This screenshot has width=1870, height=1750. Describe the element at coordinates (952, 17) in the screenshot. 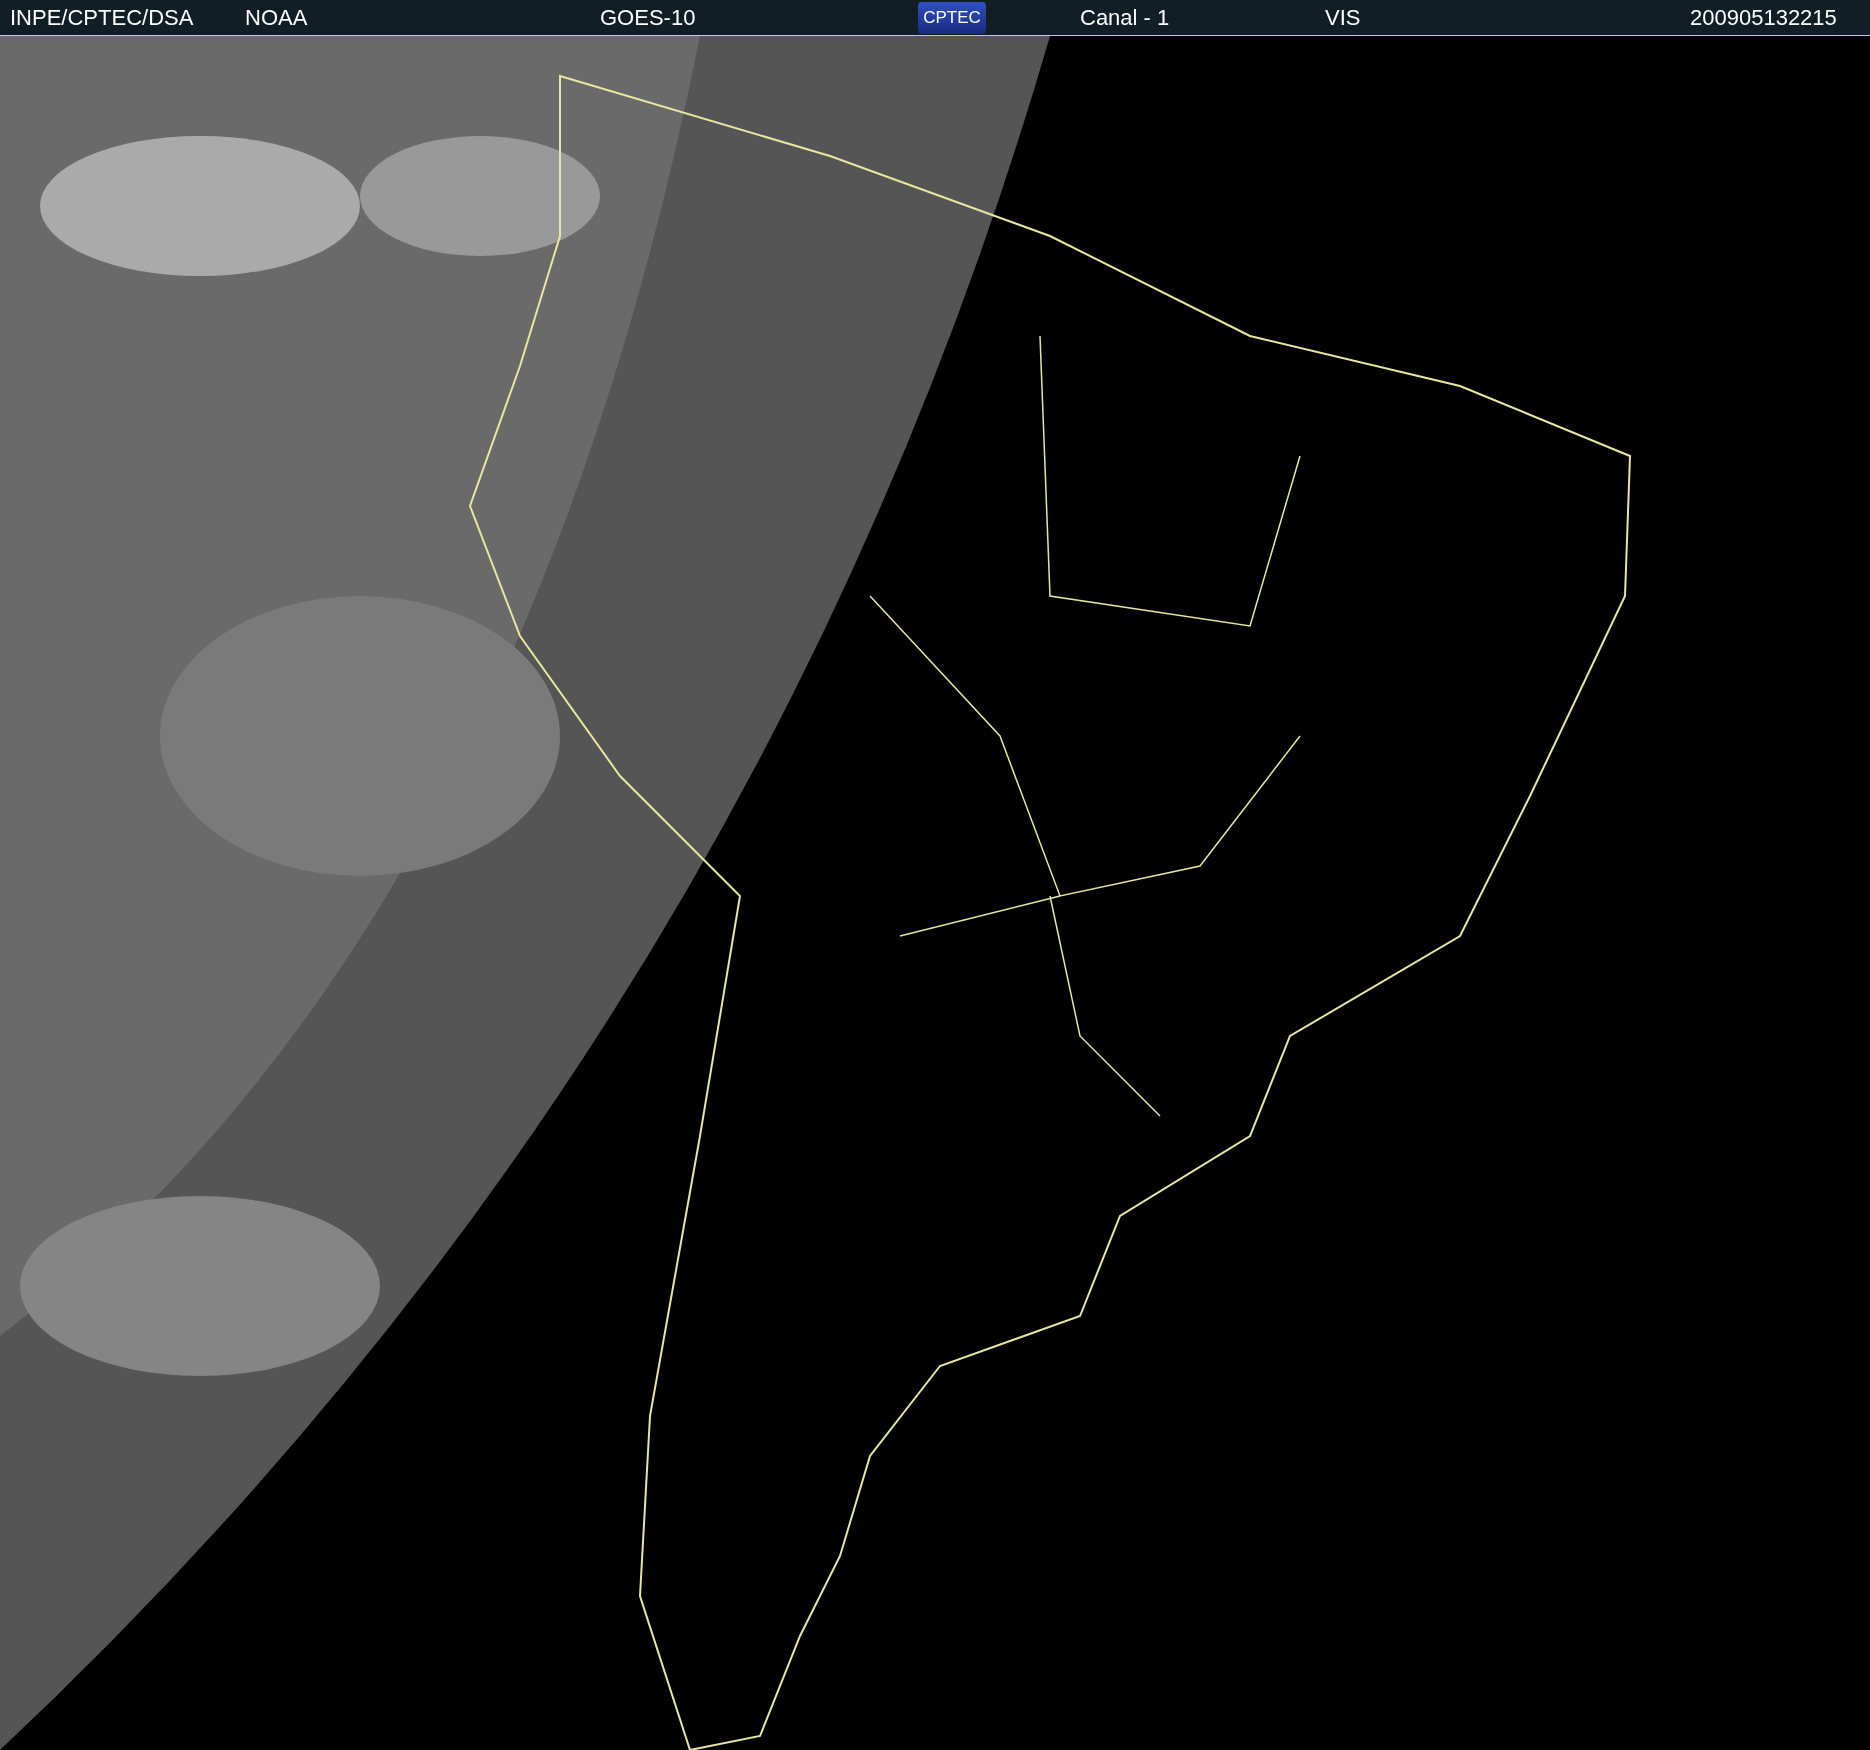

I see `logo: CPTEC` at that location.